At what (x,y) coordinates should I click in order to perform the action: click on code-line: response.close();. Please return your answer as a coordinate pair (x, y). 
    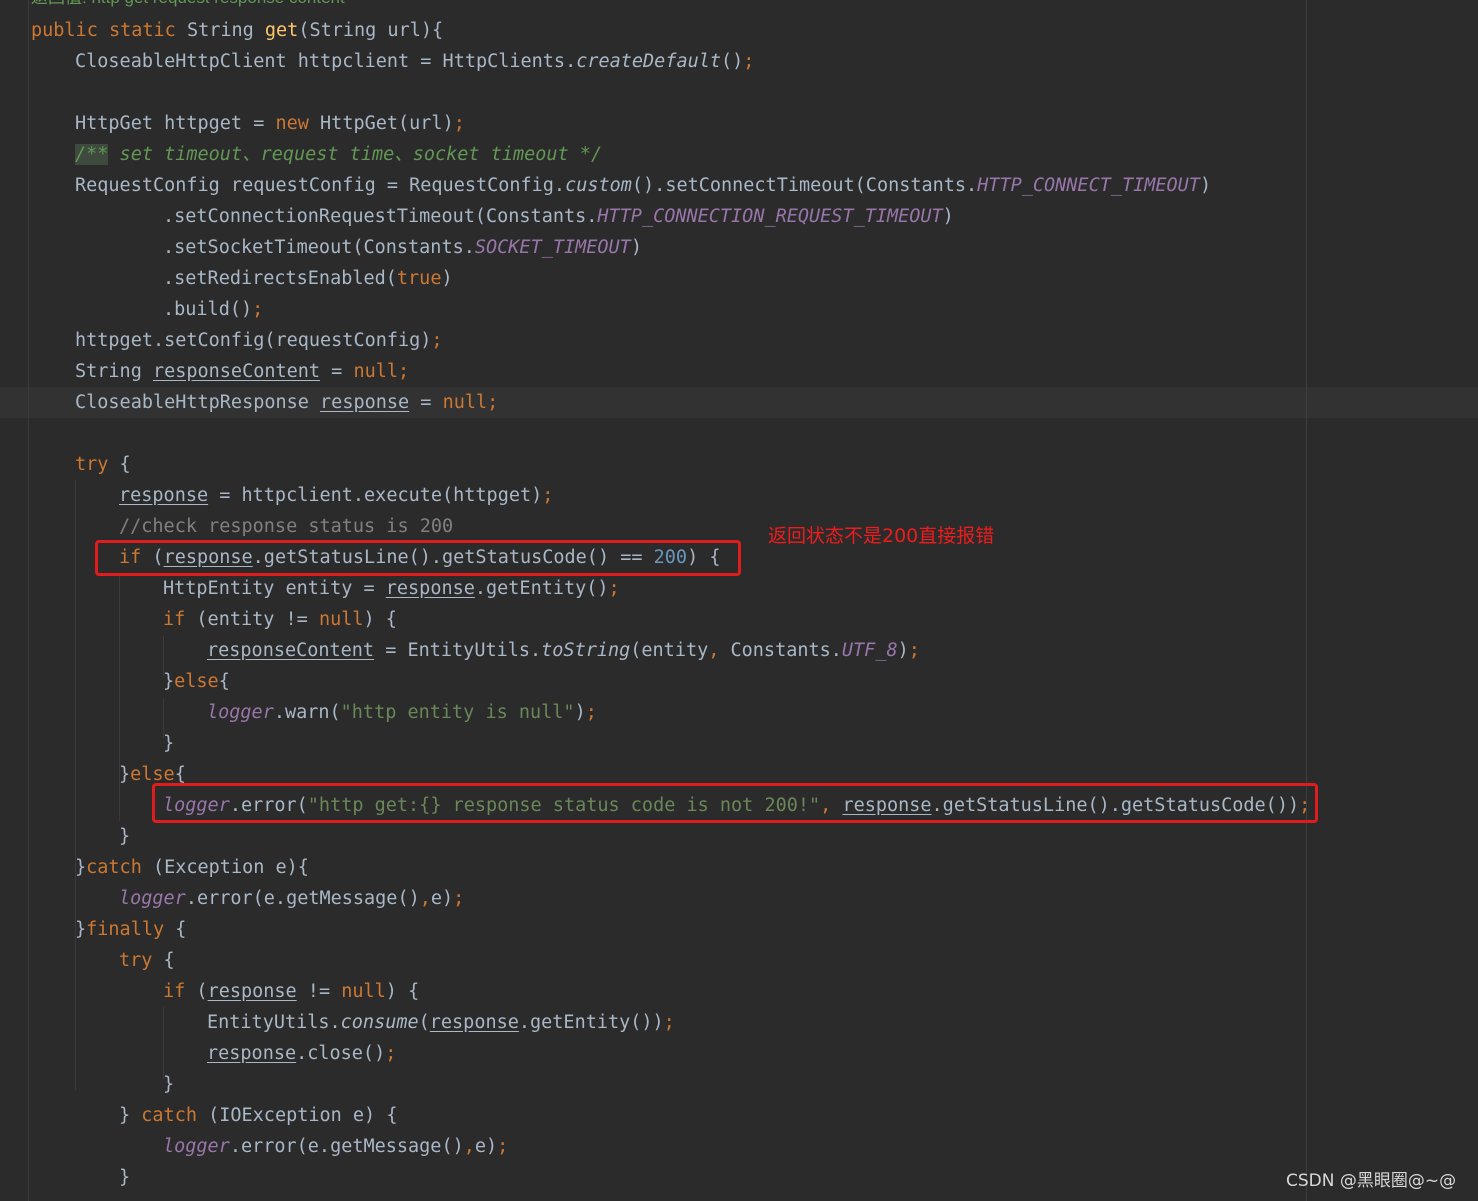
    Looking at the image, I should click on (301, 1053).